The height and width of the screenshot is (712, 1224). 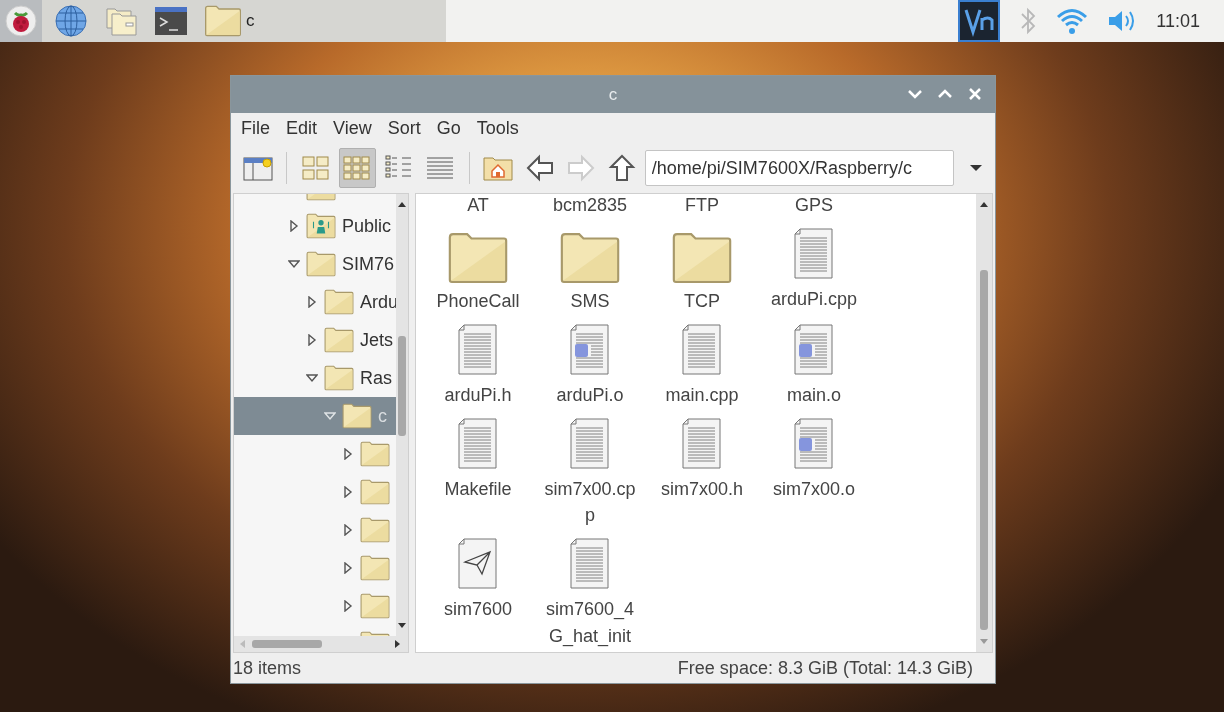 I want to click on icon-view-entry: bcm2835, so click(x=590, y=206).